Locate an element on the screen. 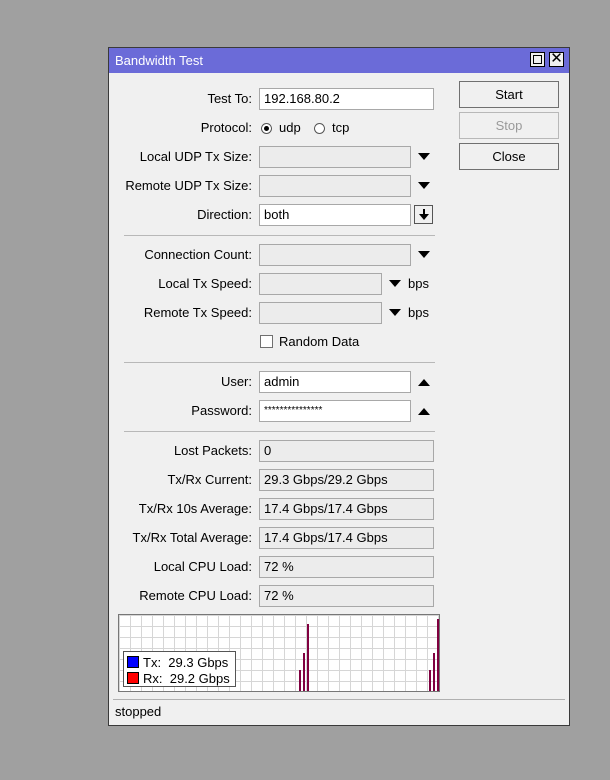 The height and width of the screenshot is (780, 610). local-udp-tx-size-label: Local UDP Tx Size: is located at coordinates (195, 156).